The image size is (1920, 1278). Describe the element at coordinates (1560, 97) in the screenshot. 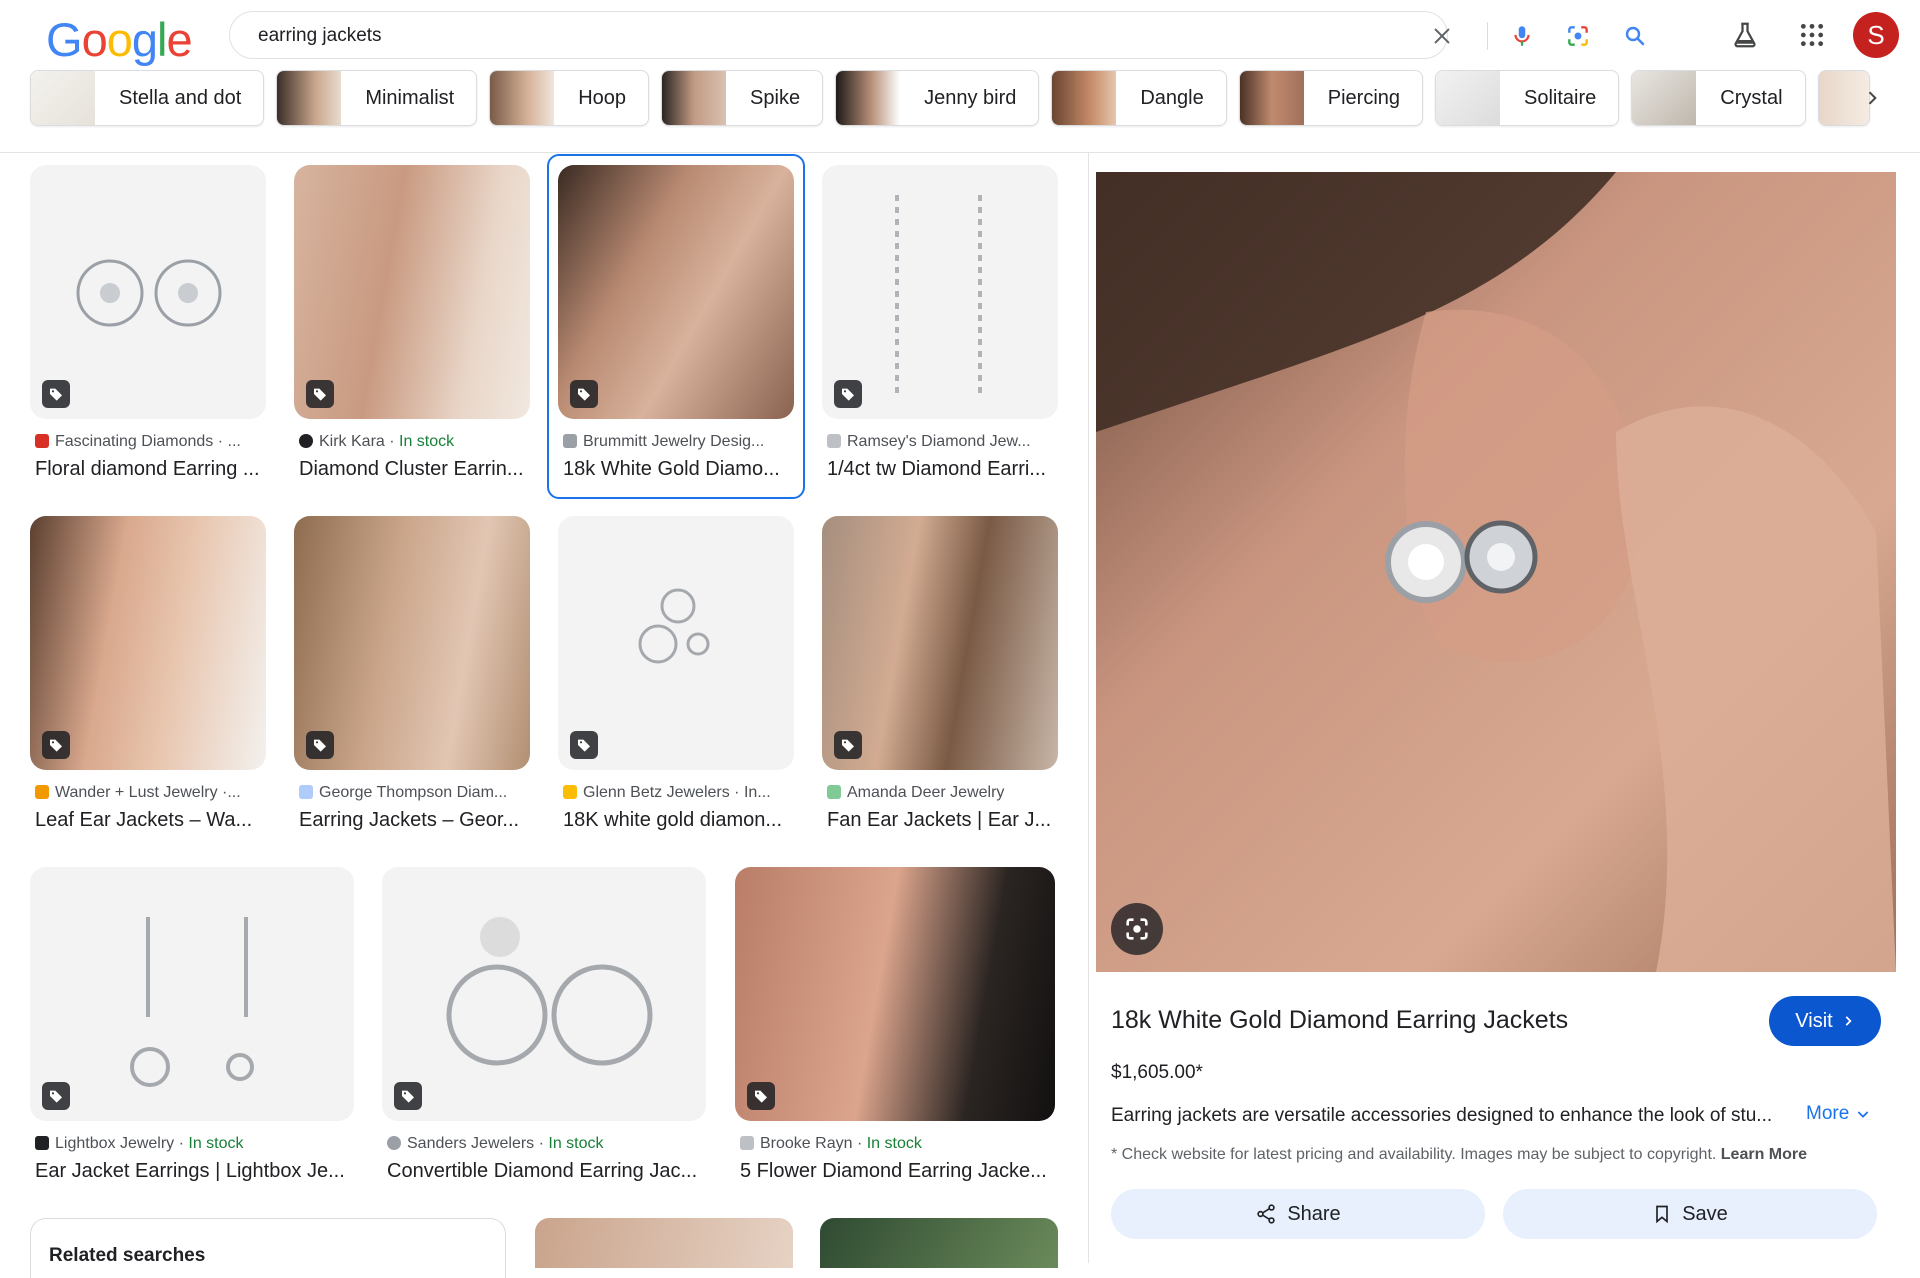

I see `chip-label: Solitaire` at that location.